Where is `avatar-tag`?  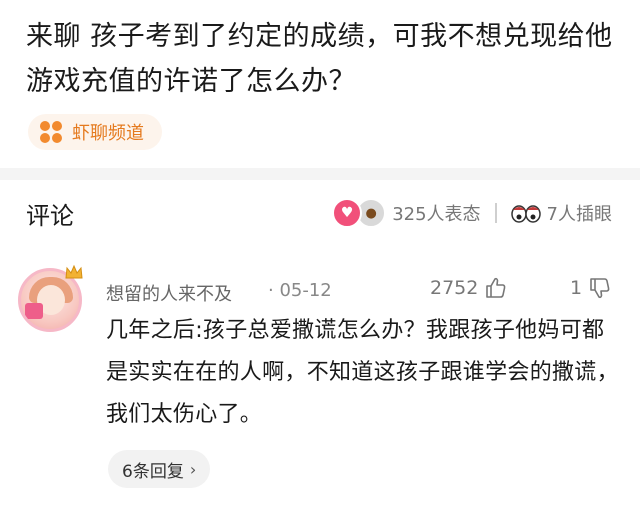
avatar-tag is located at coordinates (34, 311).